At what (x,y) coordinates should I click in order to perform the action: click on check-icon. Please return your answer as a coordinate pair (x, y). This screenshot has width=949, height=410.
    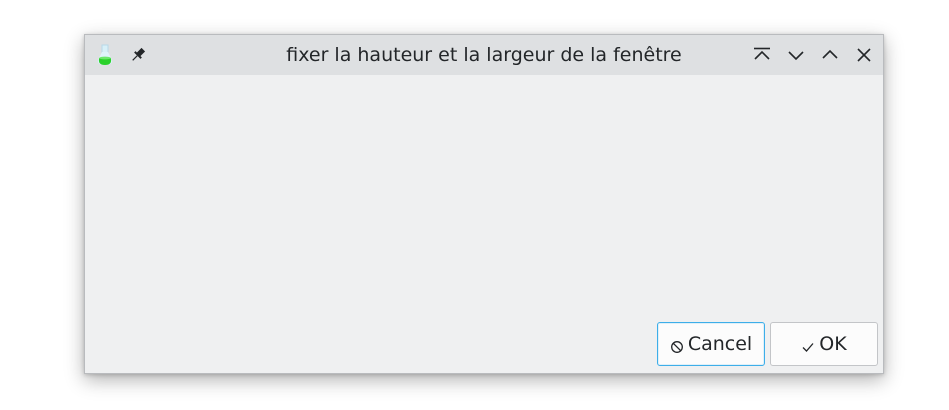
    Looking at the image, I should click on (808, 344).